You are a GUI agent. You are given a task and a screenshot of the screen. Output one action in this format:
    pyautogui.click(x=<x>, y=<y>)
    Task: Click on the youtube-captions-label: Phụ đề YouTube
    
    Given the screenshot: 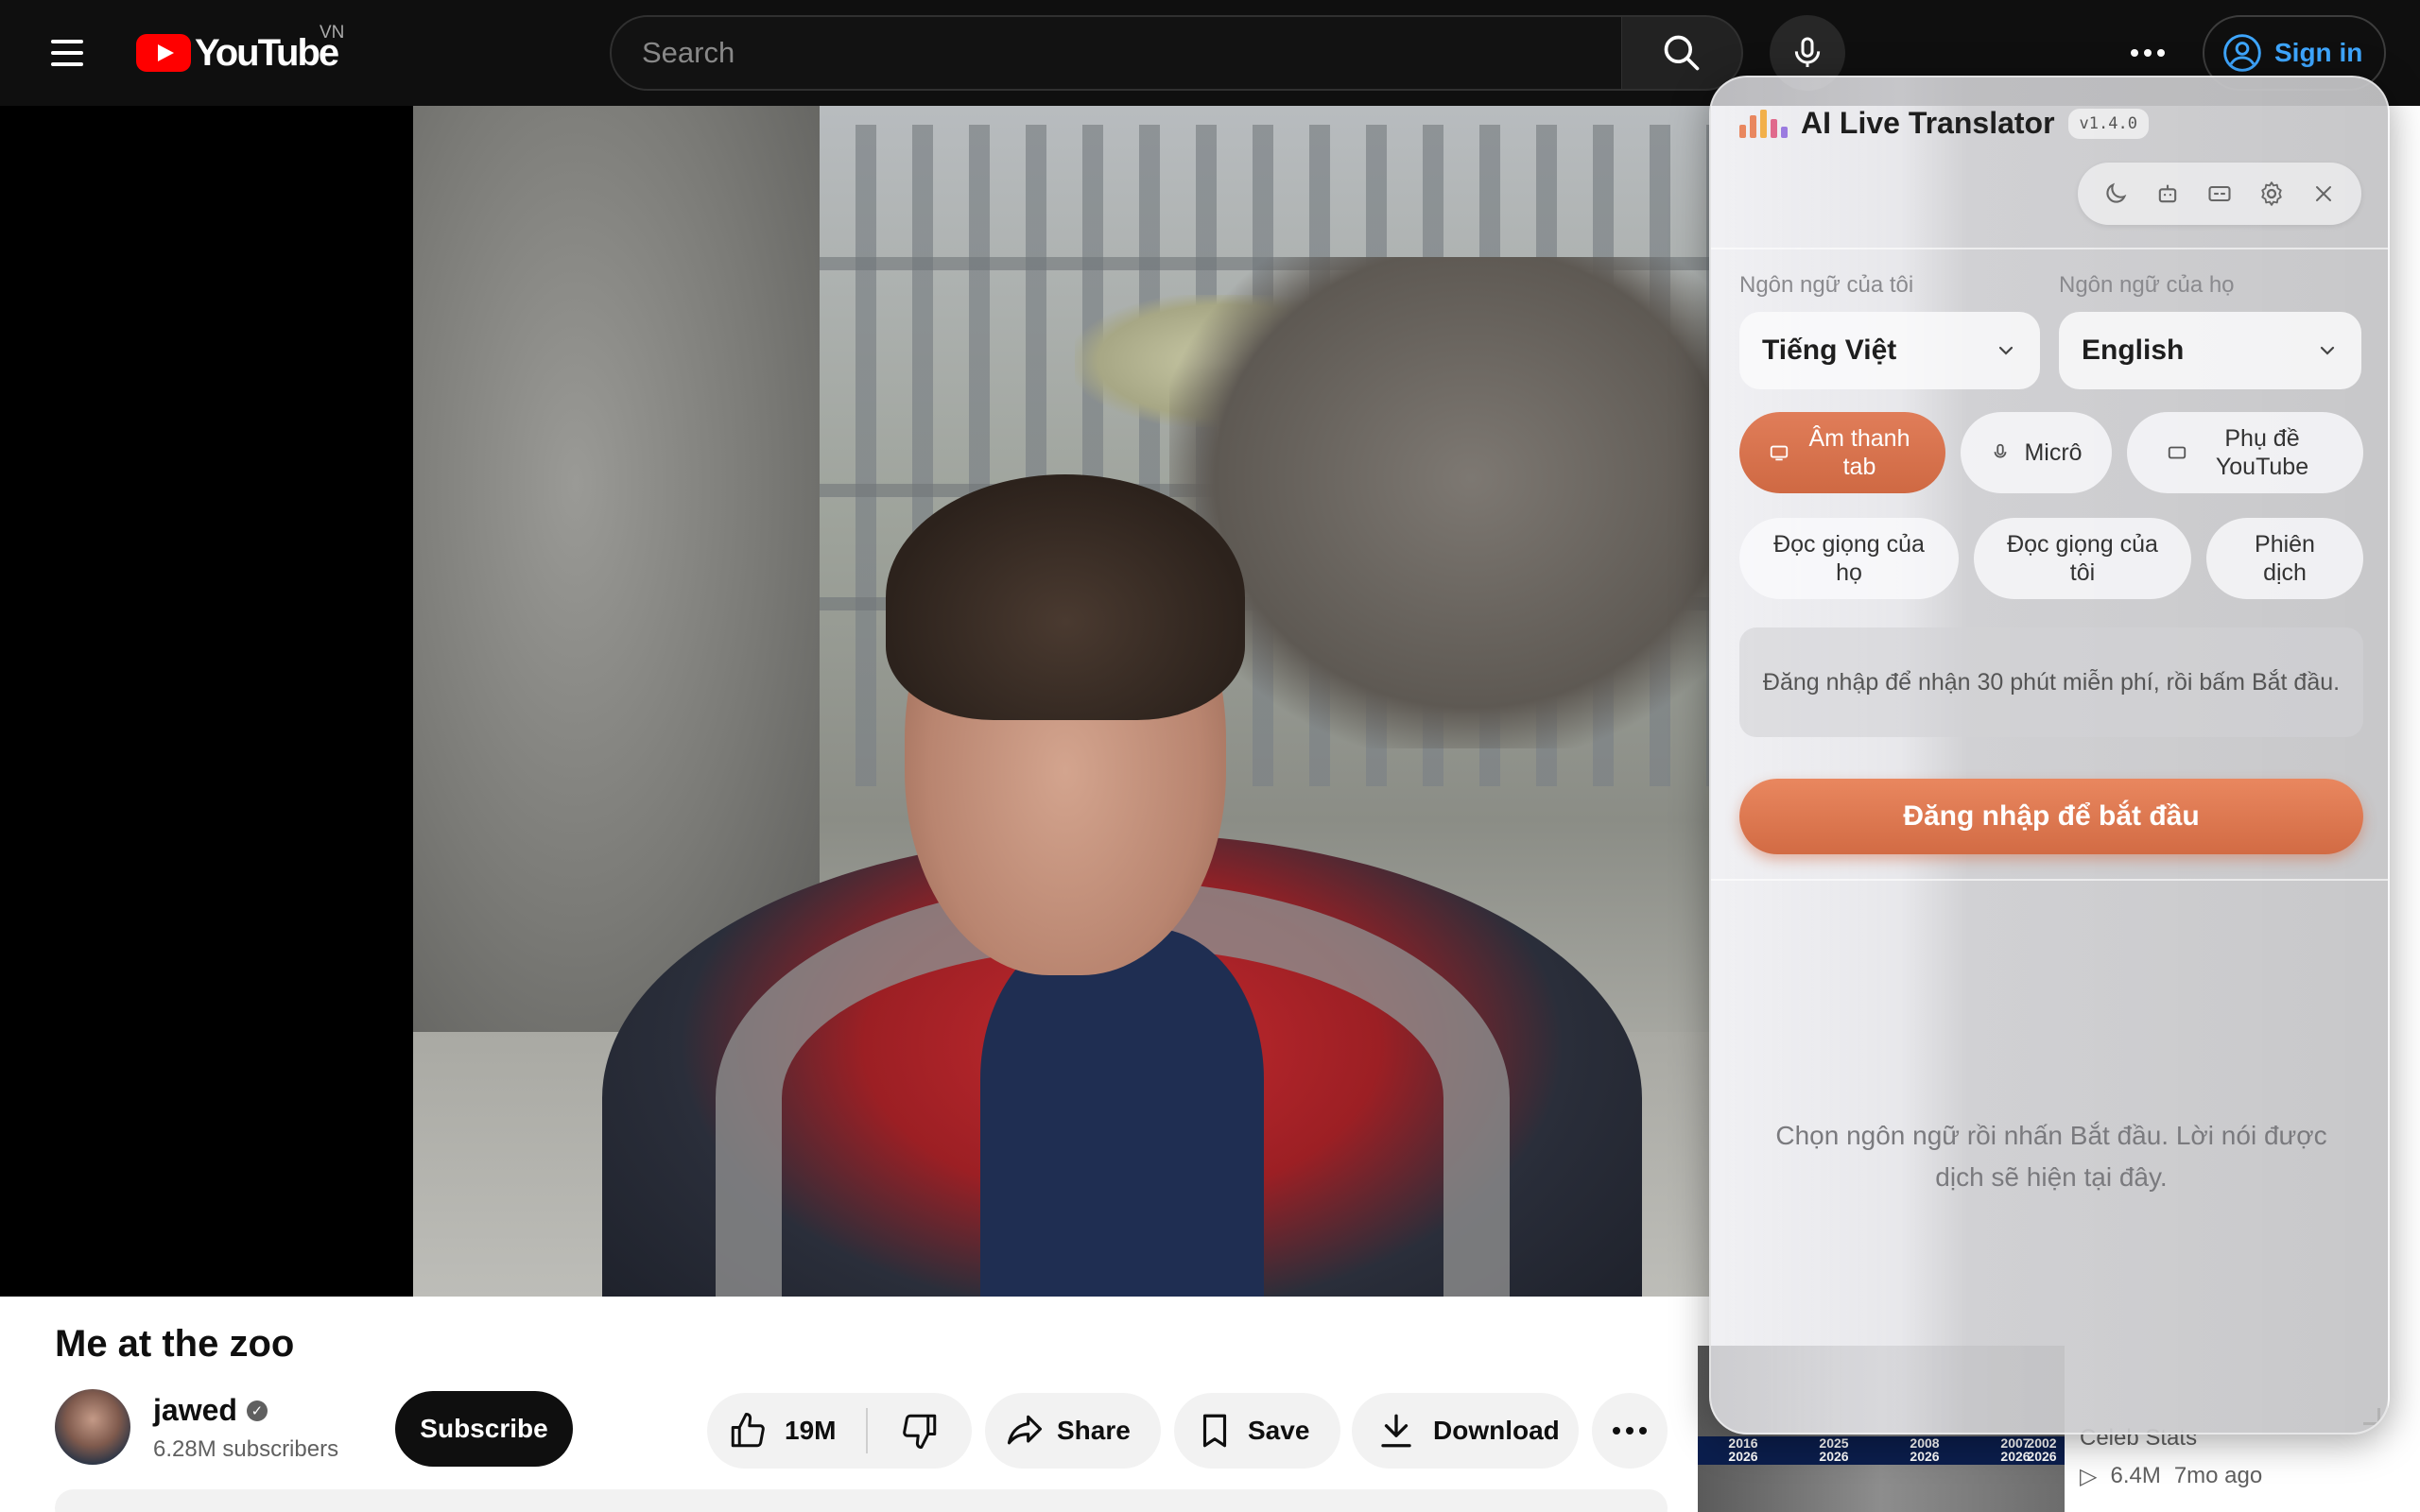 What is the action you would take?
    pyautogui.click(x=2262, y=452)
    